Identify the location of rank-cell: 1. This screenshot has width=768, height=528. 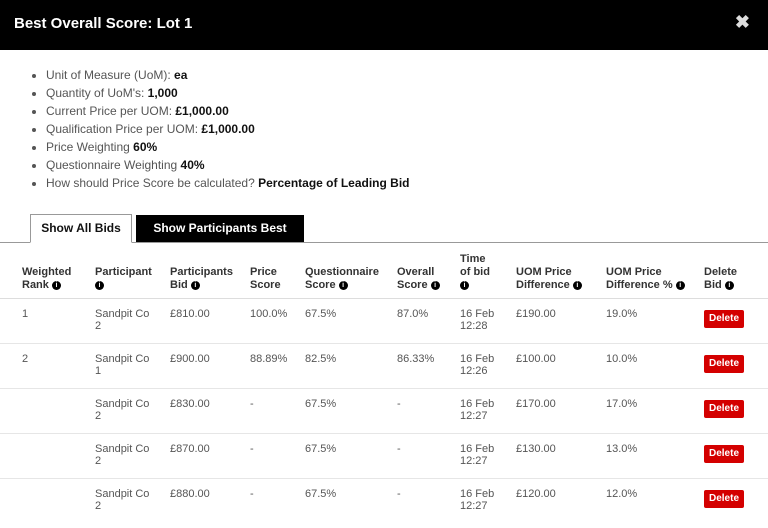
(47, 321).